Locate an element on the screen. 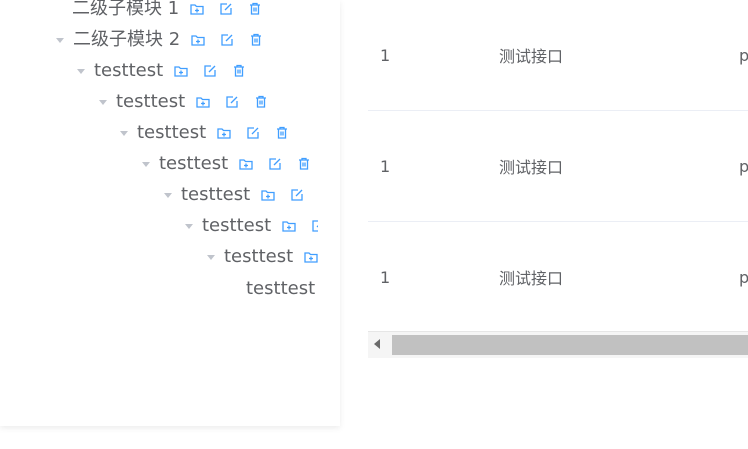 This screenshot has height=449, width=748. tree-node: 二级子模块 2 is located at coordinates (159, 40).